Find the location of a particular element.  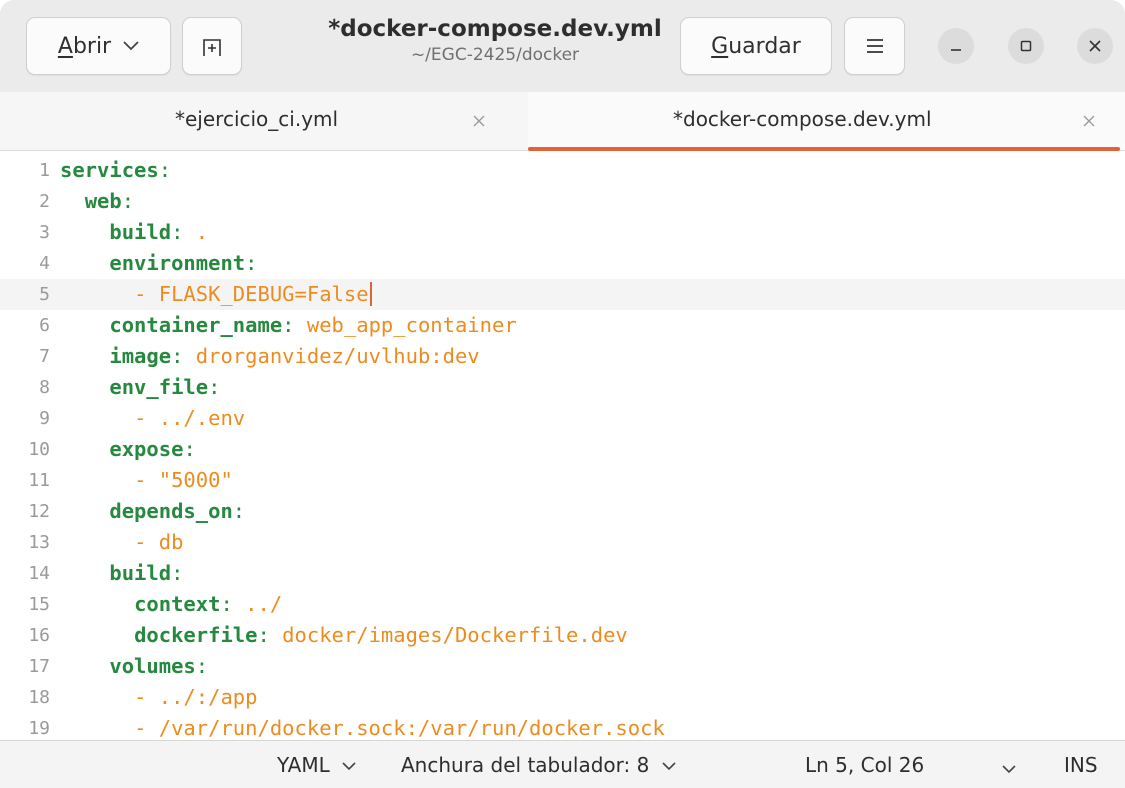

yaml-value: web_app_container is located at coordinates (411, 325).